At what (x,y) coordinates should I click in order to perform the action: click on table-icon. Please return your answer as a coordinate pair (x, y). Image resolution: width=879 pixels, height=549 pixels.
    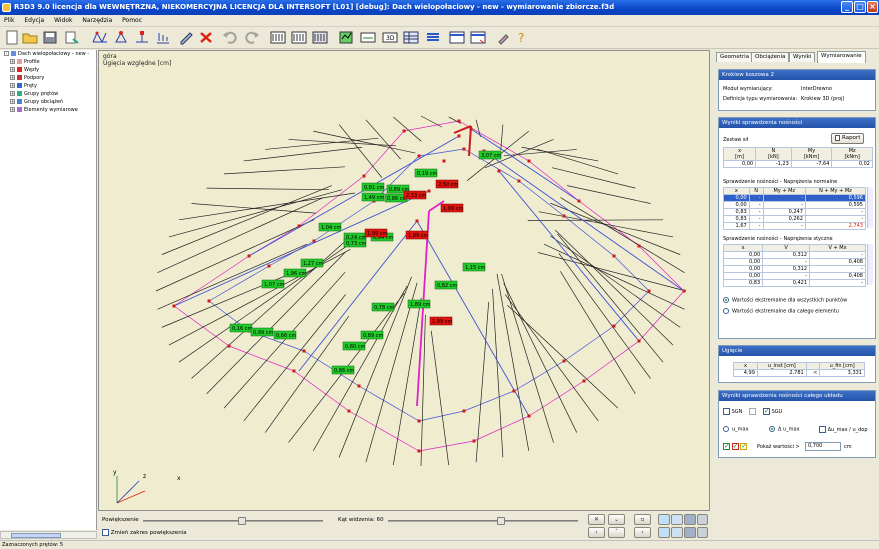
    Looking at the image, I should click on (457, 37).